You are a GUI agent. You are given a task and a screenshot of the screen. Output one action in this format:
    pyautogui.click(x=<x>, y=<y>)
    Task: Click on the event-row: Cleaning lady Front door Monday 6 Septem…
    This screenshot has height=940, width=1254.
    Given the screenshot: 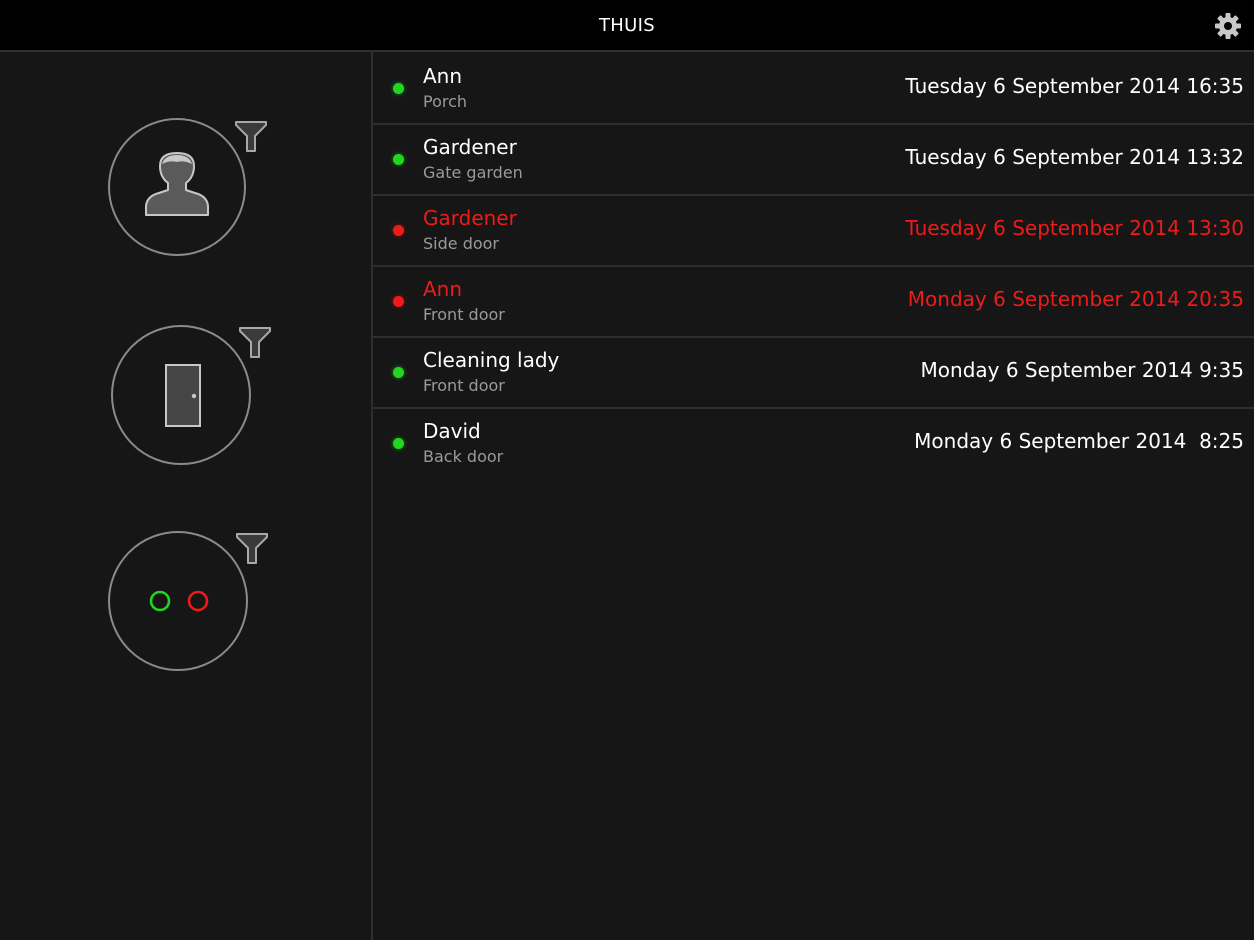 What is the action you would take?
    pyautogui.click(x=813, y=373)
    